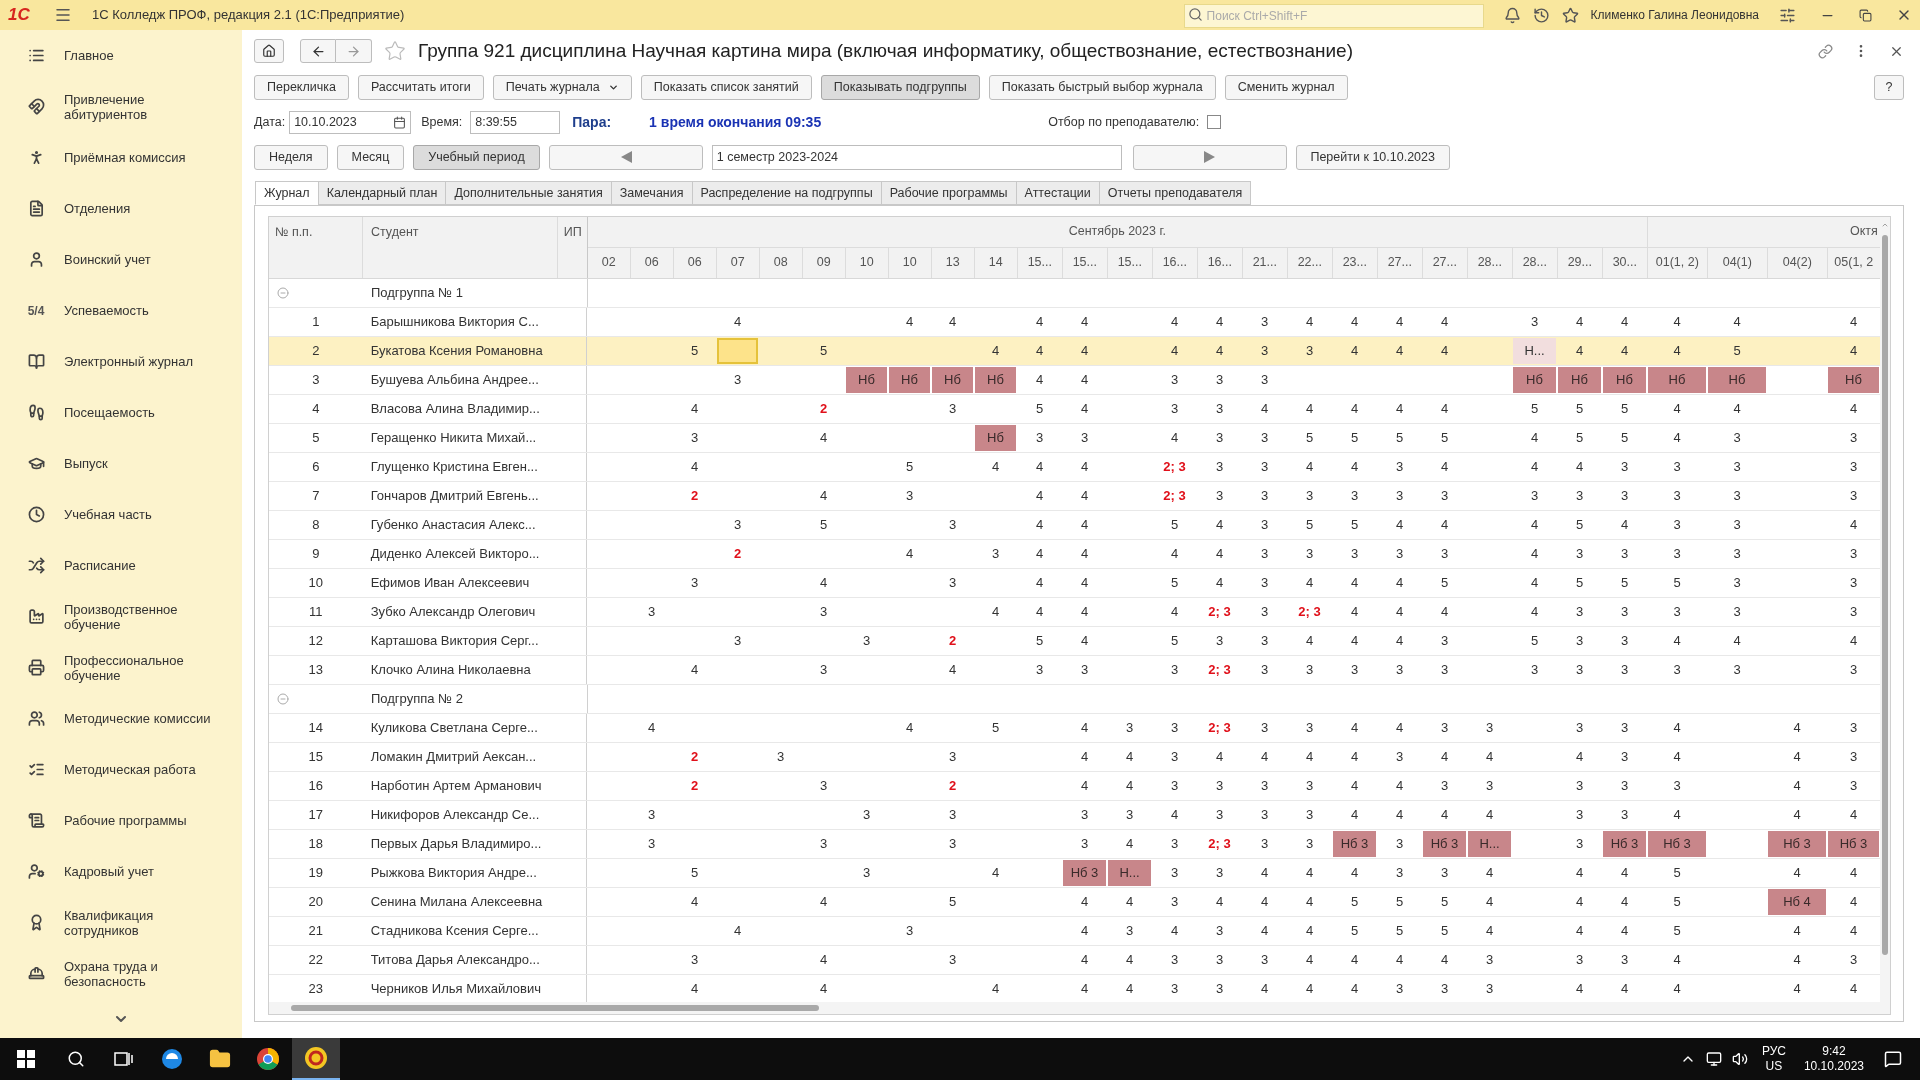 The image size is (1920, 1080). What do you see at coordinates (1893, 1059) in the screenshot?
I see `notifications-icon` at bounding box center [1893, 1059].